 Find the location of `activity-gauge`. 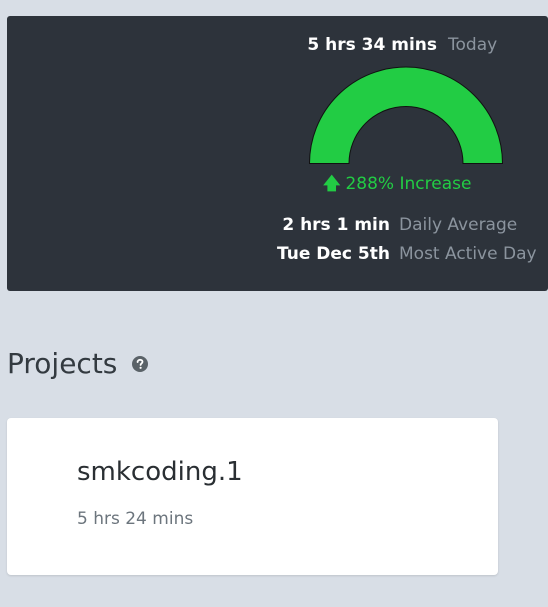

activity-gauge is located at coordinates (406, 115).